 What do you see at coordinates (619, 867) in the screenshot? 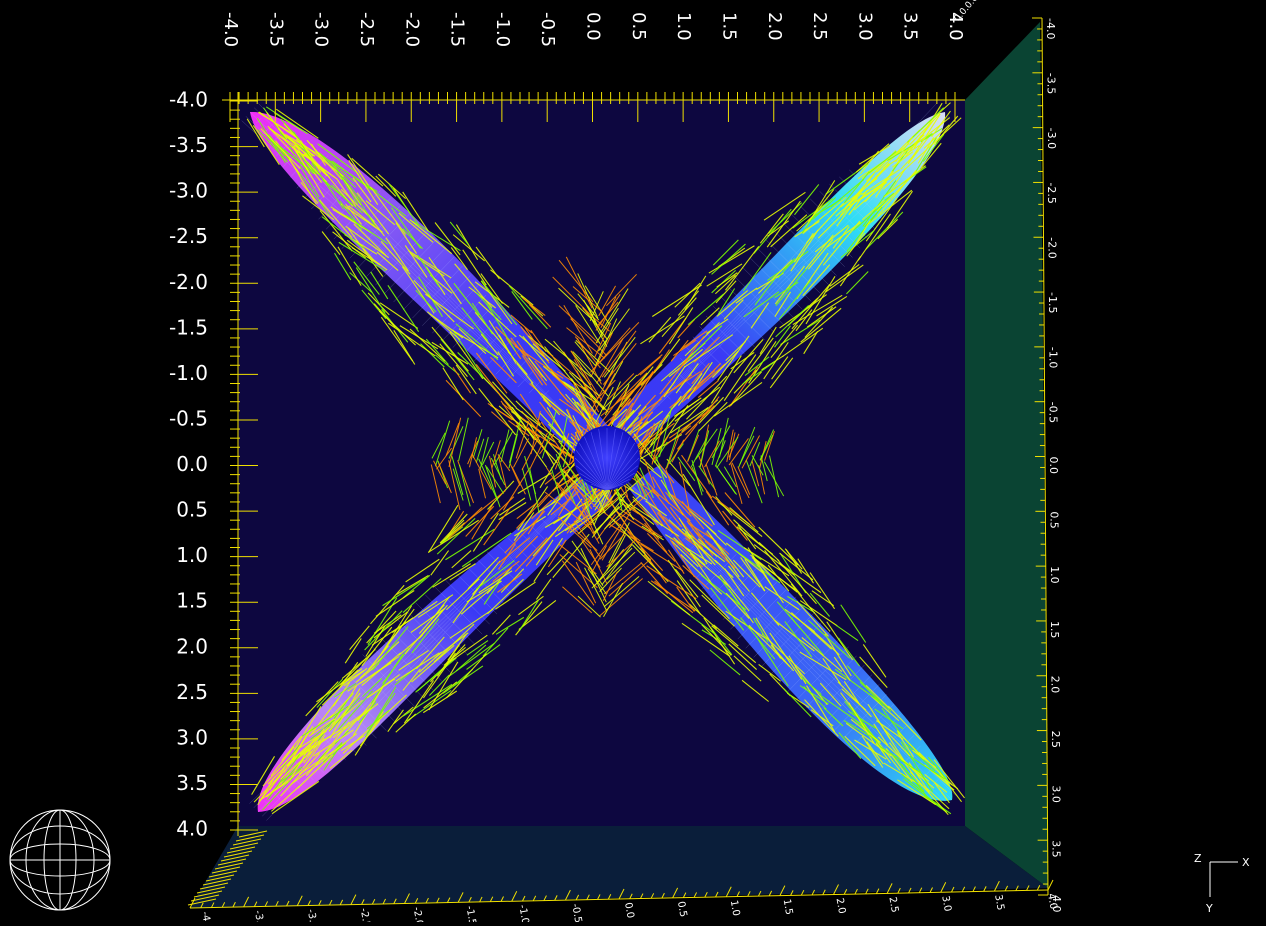
I see `floor-wall` at bounding box center [619, 867].